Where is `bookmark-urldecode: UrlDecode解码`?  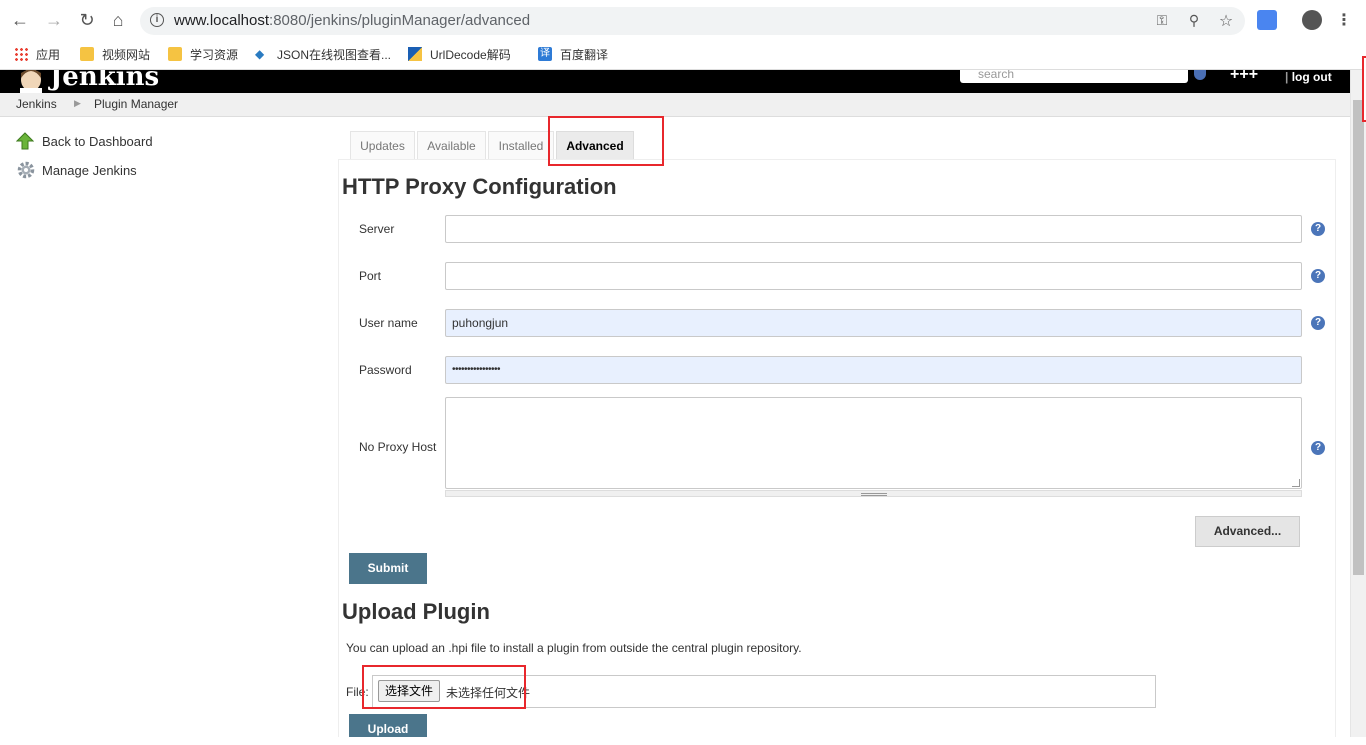
bookmark-urldecode: UrlDecode解码 is located at coordinates (459, 54).